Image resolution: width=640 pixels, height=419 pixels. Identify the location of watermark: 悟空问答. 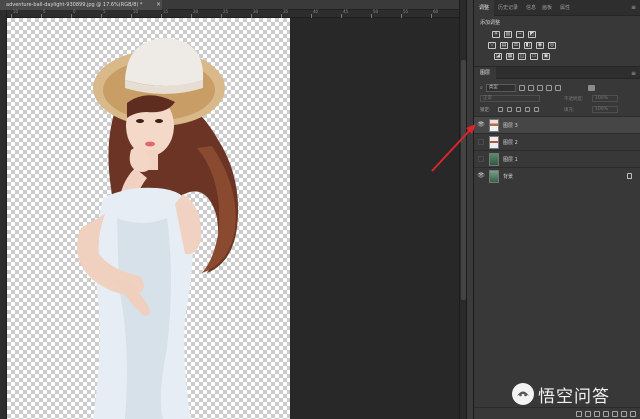
(561, 394).